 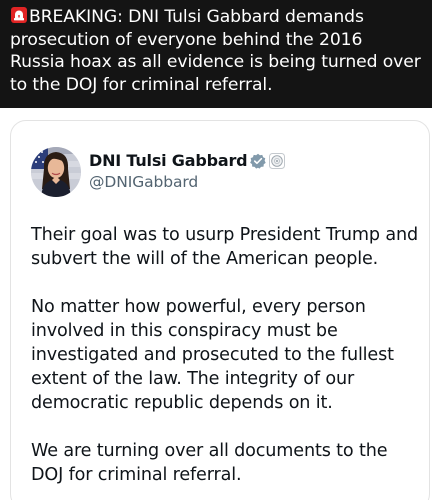 What do you see at coordinates (56, 172) in the screenshot?
I see `avatar` at bounding box center [56, 172].